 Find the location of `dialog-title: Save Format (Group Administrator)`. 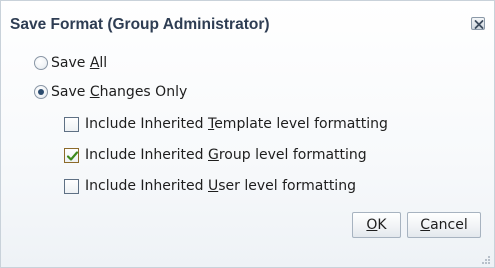

dialog-title: Save Format (Group Administrator) is located at coordinates (140, 24).